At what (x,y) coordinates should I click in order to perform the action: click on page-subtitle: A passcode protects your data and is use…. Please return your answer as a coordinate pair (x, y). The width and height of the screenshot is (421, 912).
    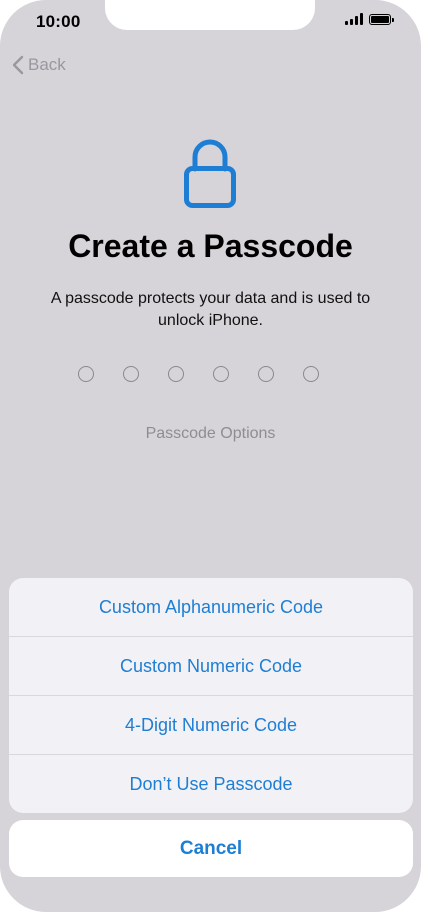
    Looking at the image, I should click on (210, 309).